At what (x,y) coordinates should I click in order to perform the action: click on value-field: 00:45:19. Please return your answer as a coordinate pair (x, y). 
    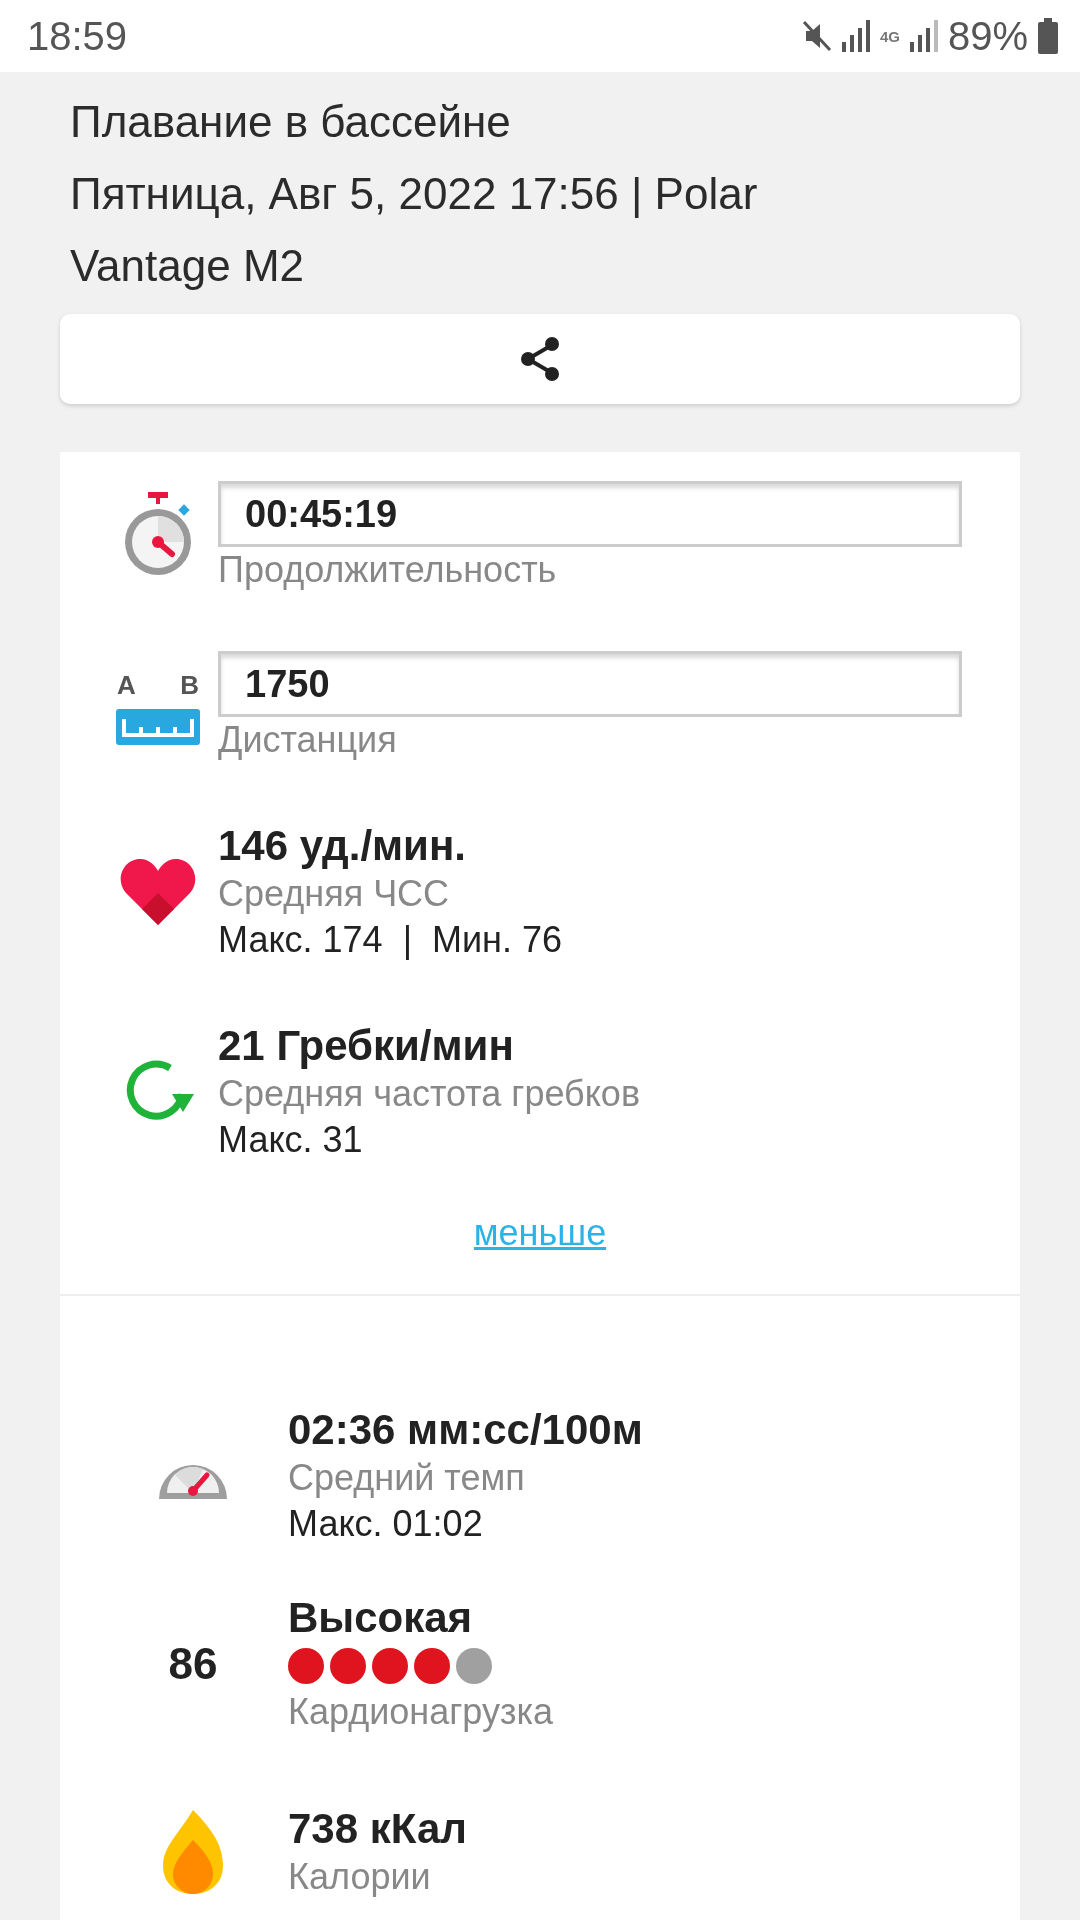
    Looking at the image, I should click on (590, 514).